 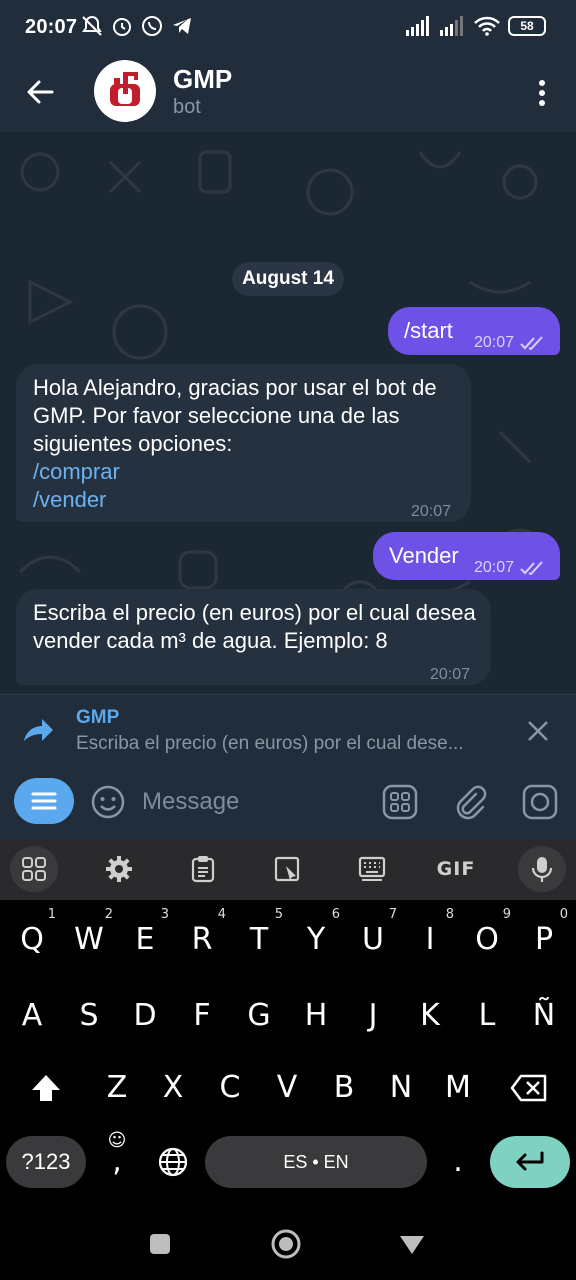 I want to click on key-p: P0, so click(x=544, y=937).